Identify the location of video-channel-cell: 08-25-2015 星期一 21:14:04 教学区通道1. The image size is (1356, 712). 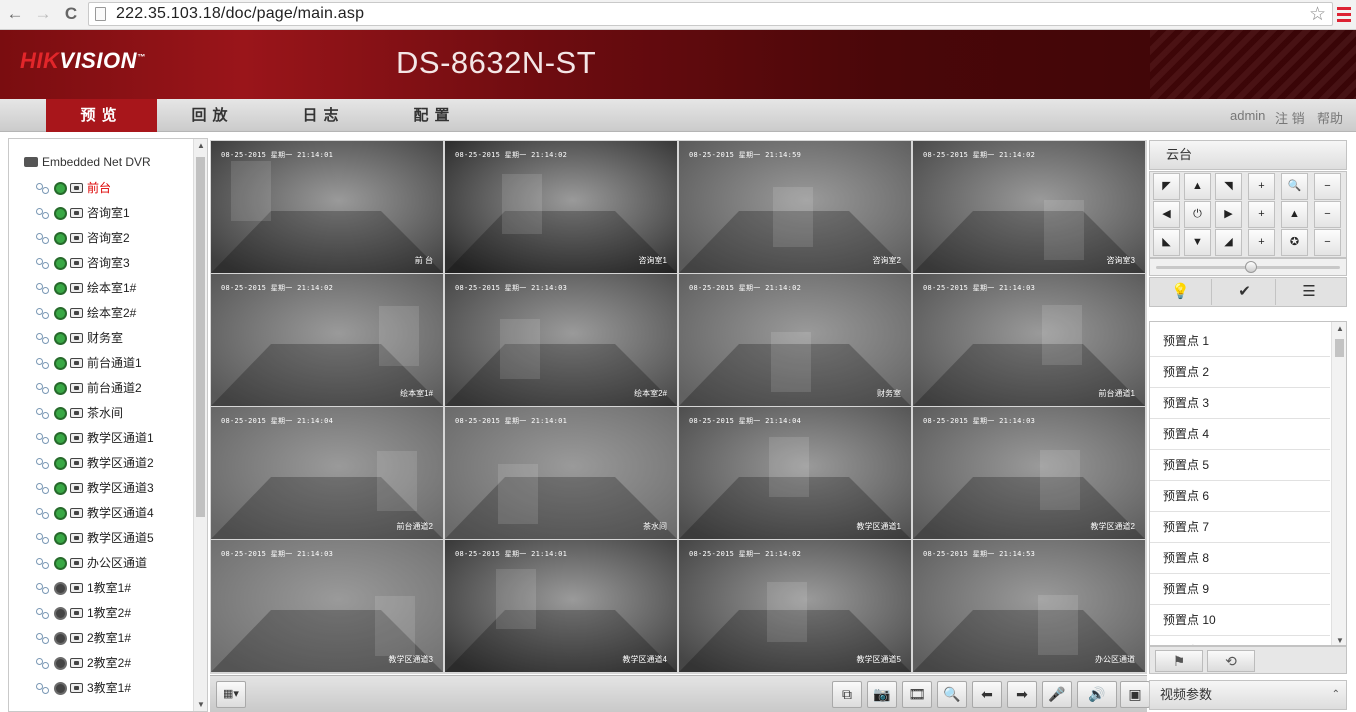
(795, 473).